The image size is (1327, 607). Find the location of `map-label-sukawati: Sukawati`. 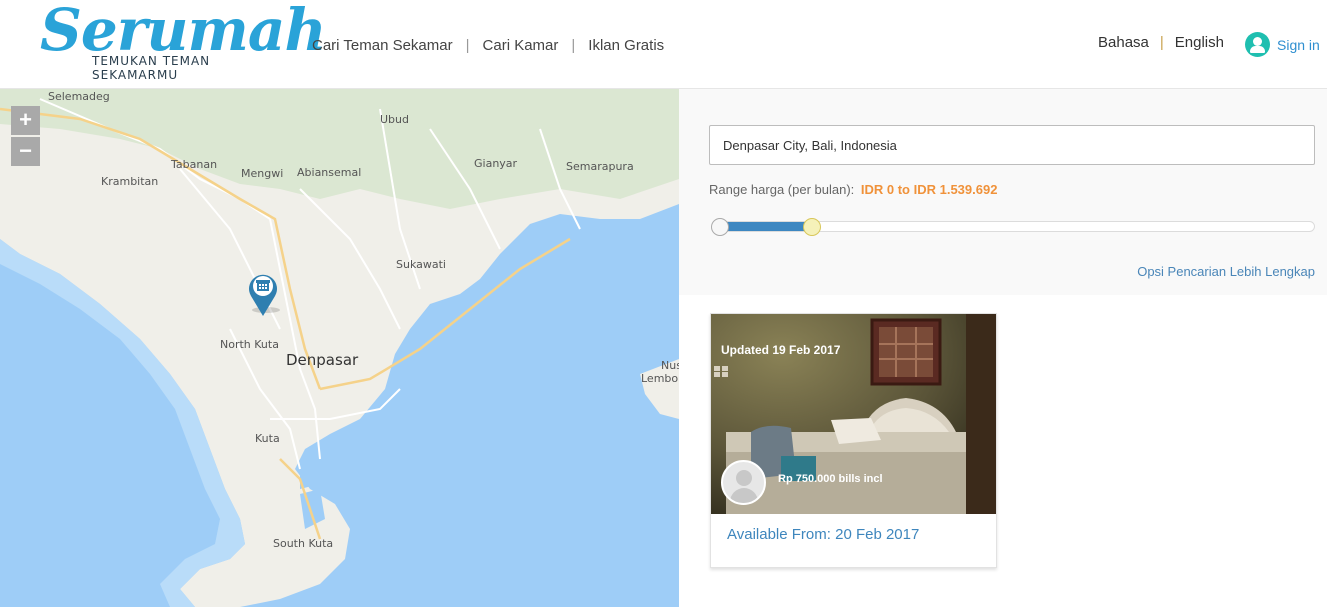

map-label-sukawati: Sukawati is located at coordinates (421, 264).